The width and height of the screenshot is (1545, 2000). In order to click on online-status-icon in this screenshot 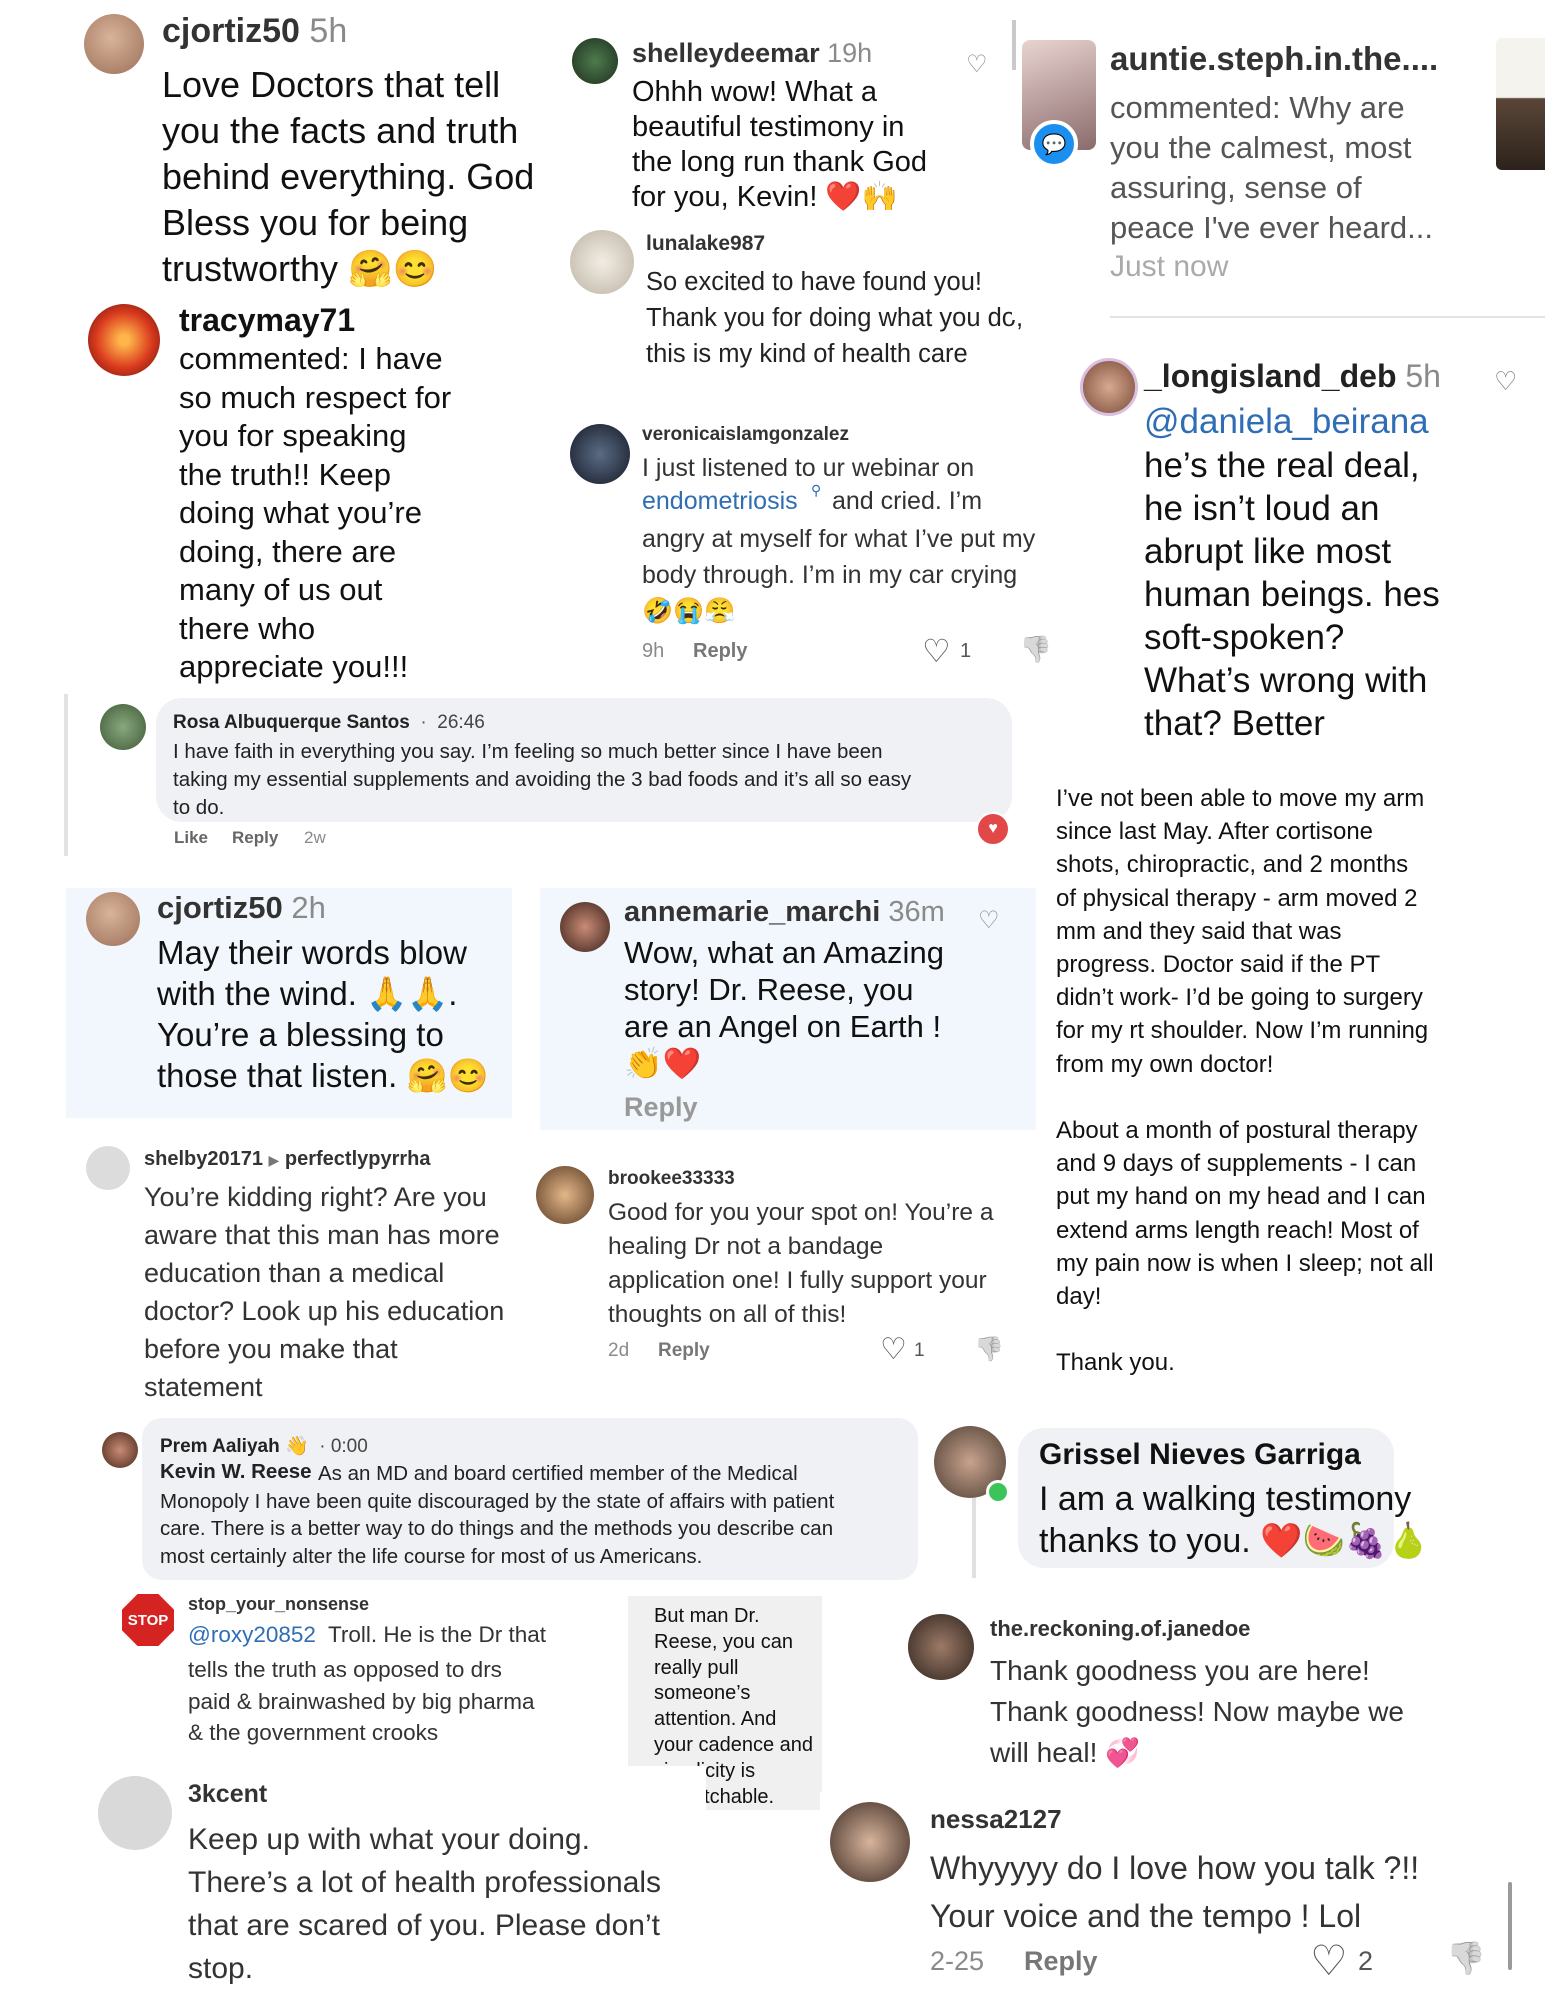, I will do `click(998, 1492)`.